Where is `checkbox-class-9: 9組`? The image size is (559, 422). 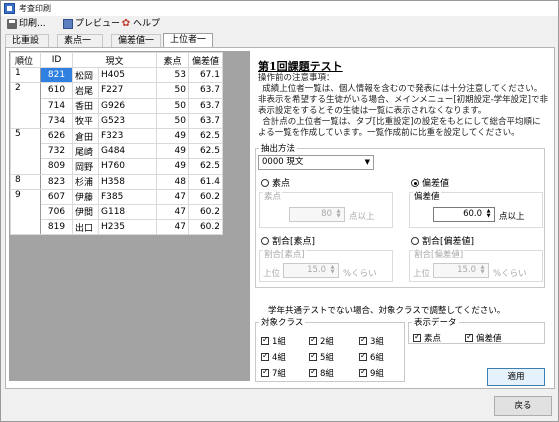
checkbox-class-9: 9組 is located at coordinates (371, 373).